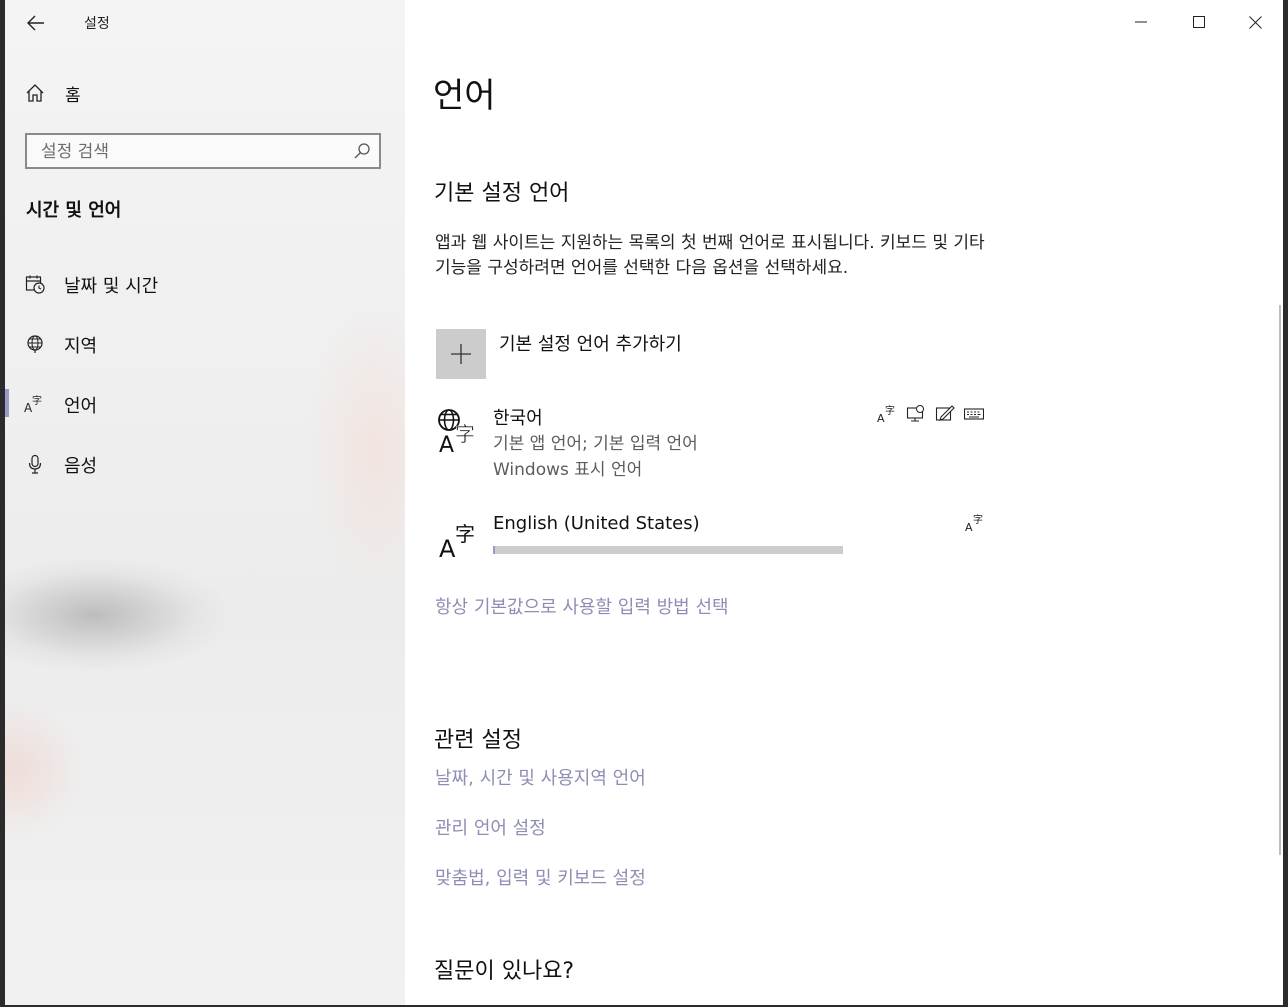 The image size is (1288, 1007). Describe the element at coordinates (540, 877) in the screenshot. I see `related-link-spelling-typing-keyboard: 맞춤법, 입력 및 키보드 설정` at that location.